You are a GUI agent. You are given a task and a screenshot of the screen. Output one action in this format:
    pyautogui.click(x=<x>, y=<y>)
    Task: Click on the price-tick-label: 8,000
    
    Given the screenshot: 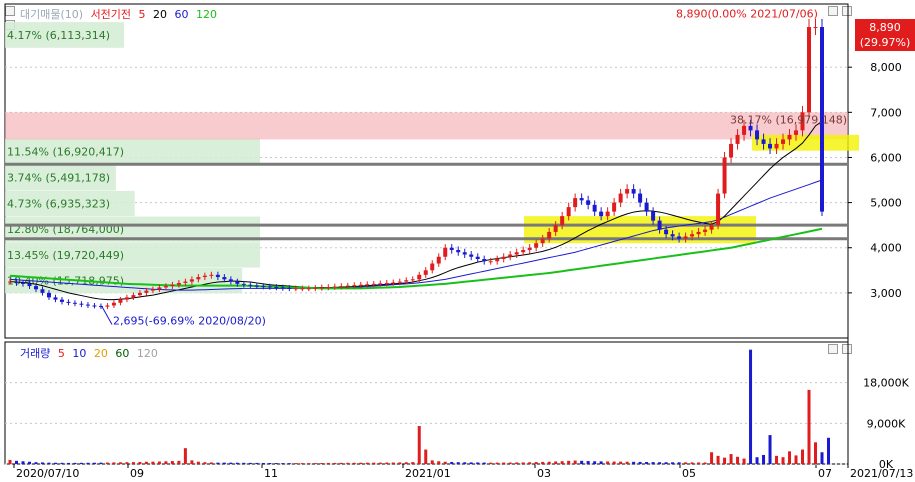 What is the action you would take?
    pyautogui.click(x=886, y=67)
    